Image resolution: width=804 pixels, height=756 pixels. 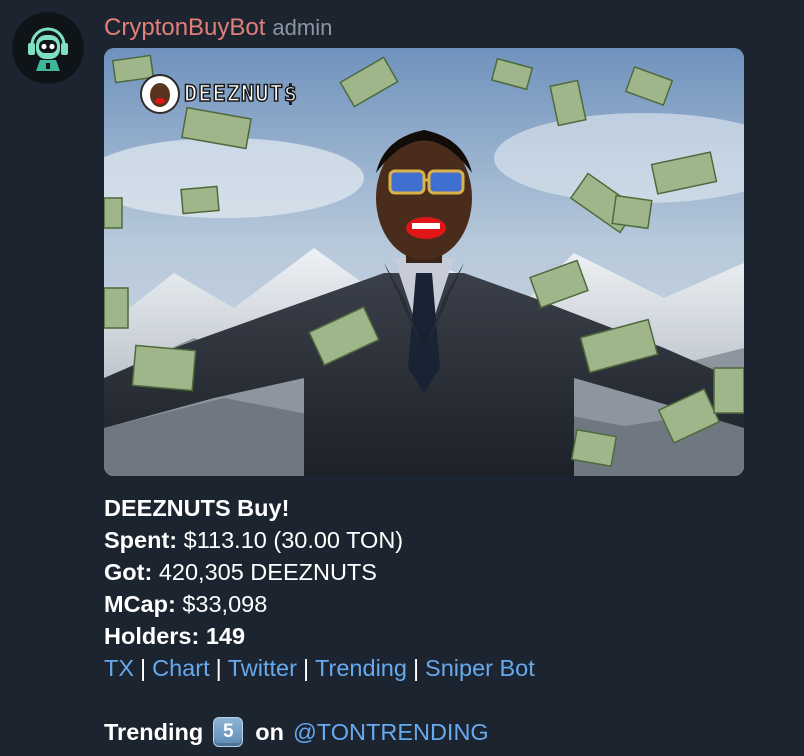 I want to click on trending-label: Trending, so click(x=154, y=732).